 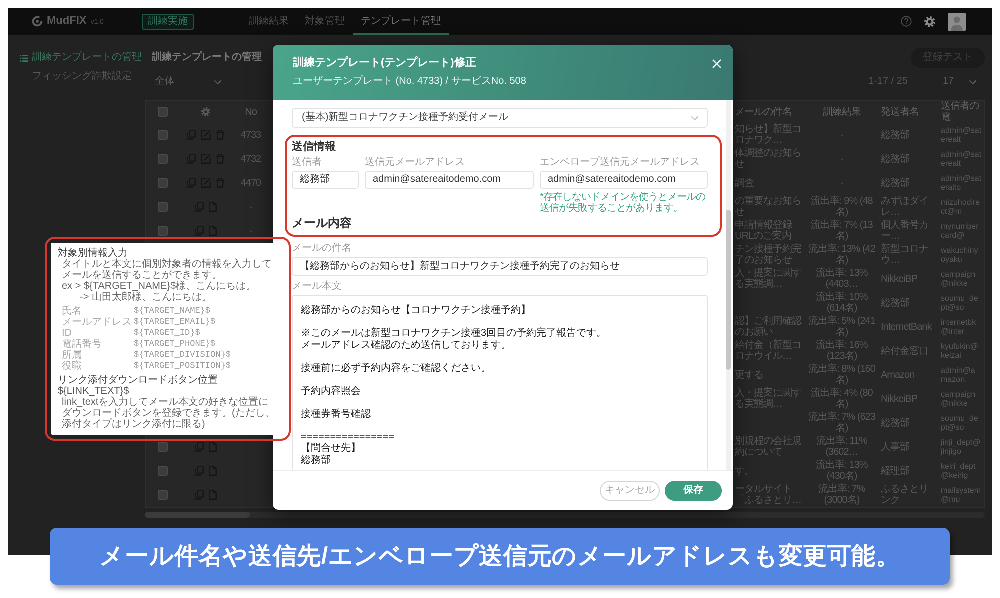 What do you see at coordinates (900, 113) in the screenshot?
I see `column-header: 発送者名` at bounding box center [900, 113].